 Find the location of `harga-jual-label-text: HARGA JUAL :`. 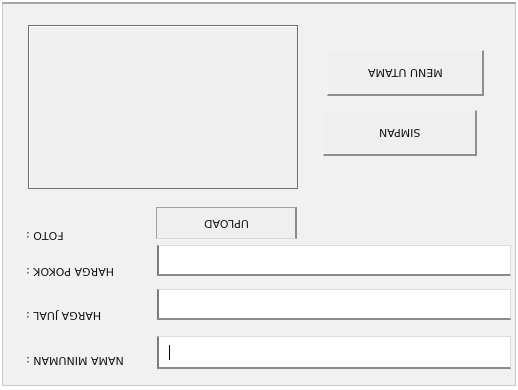

harga-jual-label-text: HARGA JUAL : is located at coordinates (64, 315).